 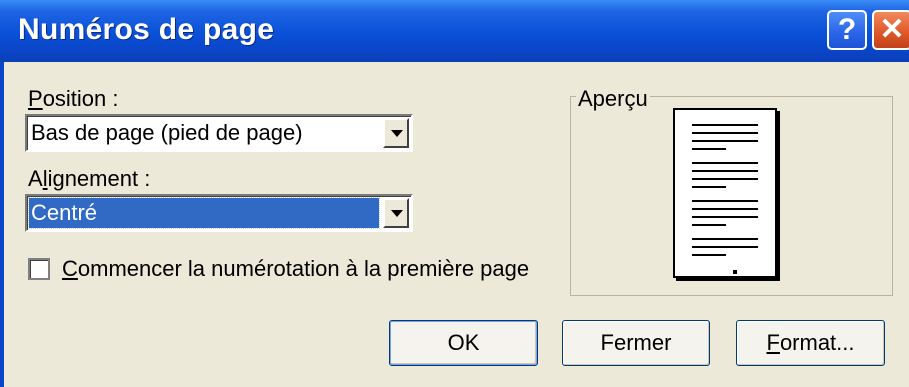 I want to click on close-icon: ✕, so click(x=892, y=29).